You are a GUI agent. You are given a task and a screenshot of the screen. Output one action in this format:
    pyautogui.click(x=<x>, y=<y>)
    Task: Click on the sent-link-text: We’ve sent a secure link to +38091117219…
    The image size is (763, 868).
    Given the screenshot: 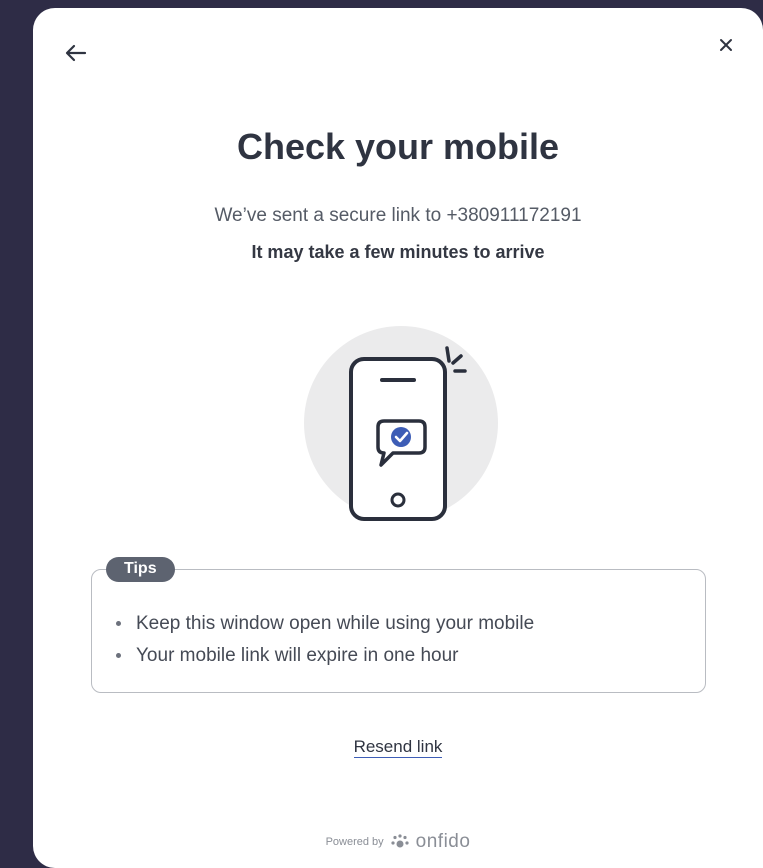 What is the action you would take?
    pyautogui.click(x=398, y=215)
    